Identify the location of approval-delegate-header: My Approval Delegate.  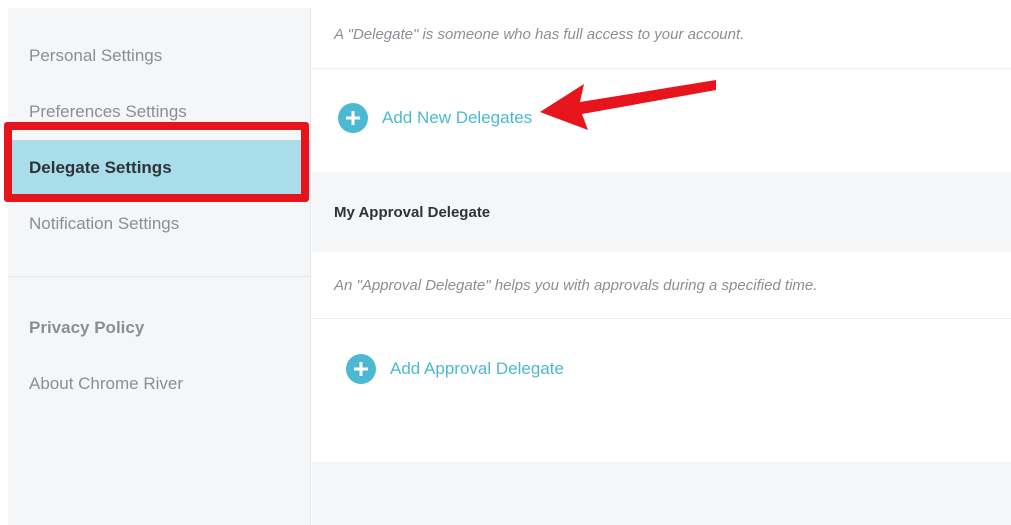
(661, 212).